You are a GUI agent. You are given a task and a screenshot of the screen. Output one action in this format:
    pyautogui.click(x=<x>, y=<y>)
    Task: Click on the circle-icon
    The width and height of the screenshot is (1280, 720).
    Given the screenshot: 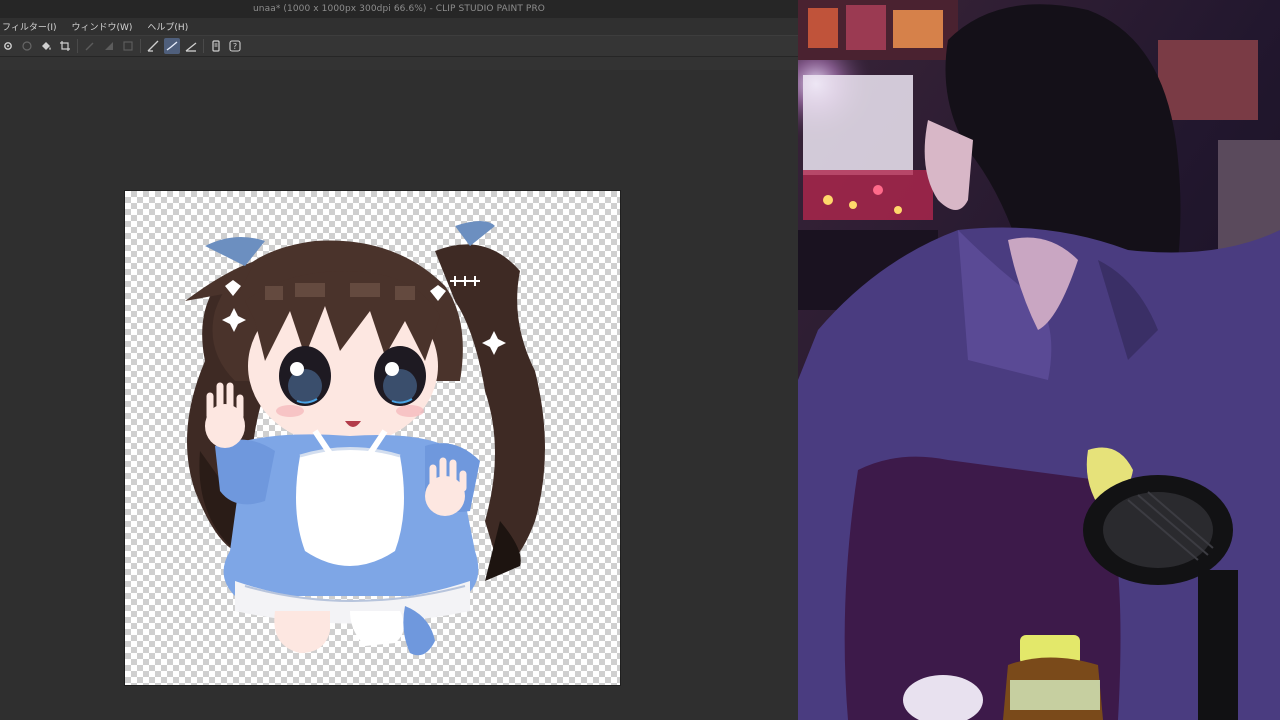 What is the action you would take?
    pyautogui.click(x=27, y=46)
    